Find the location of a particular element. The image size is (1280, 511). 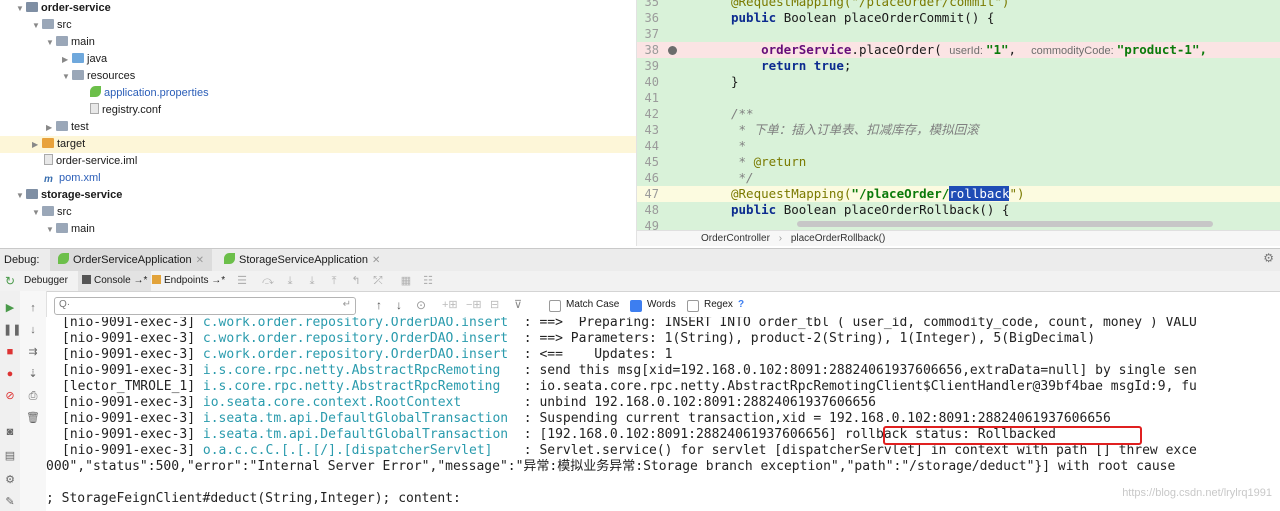

tab-order-service-application: OrderServiceApplication ✕ is located at coordinates (131, 260).